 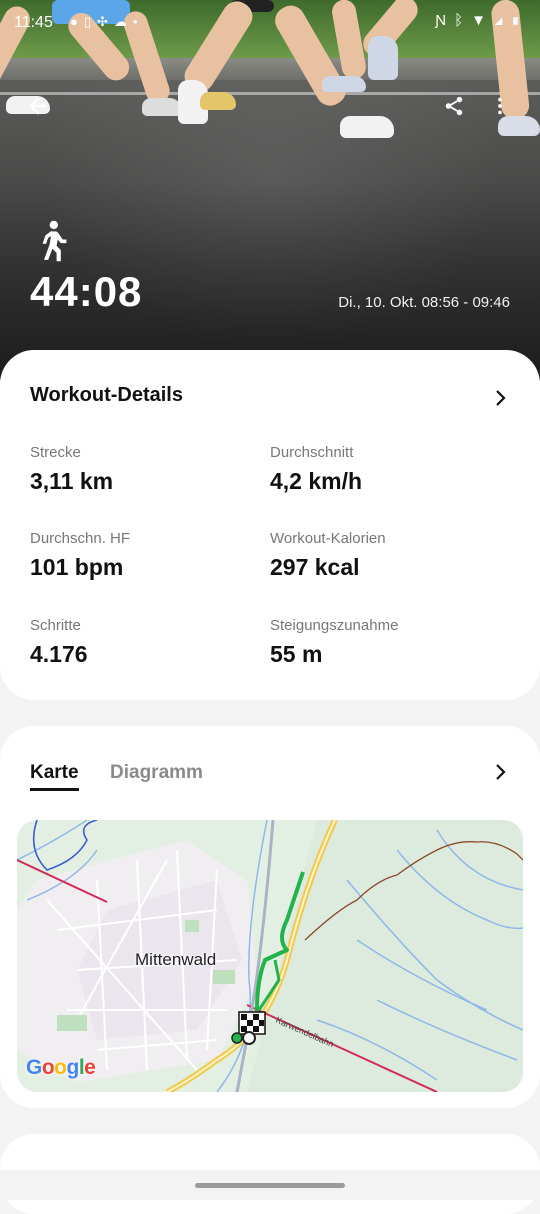 I want to click on status-left-icons: ●▯✣☁•, so click(x=106, y=22).